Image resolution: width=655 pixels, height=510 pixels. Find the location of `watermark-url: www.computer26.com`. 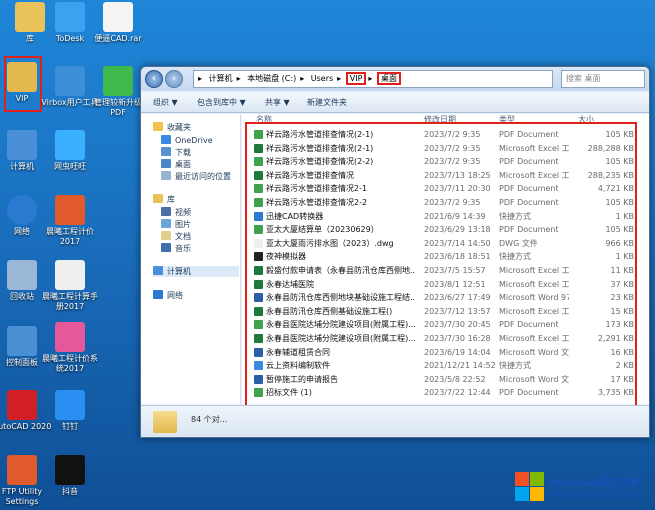

watermark-url: www.computer26.com is located at coordinates (594, 494).